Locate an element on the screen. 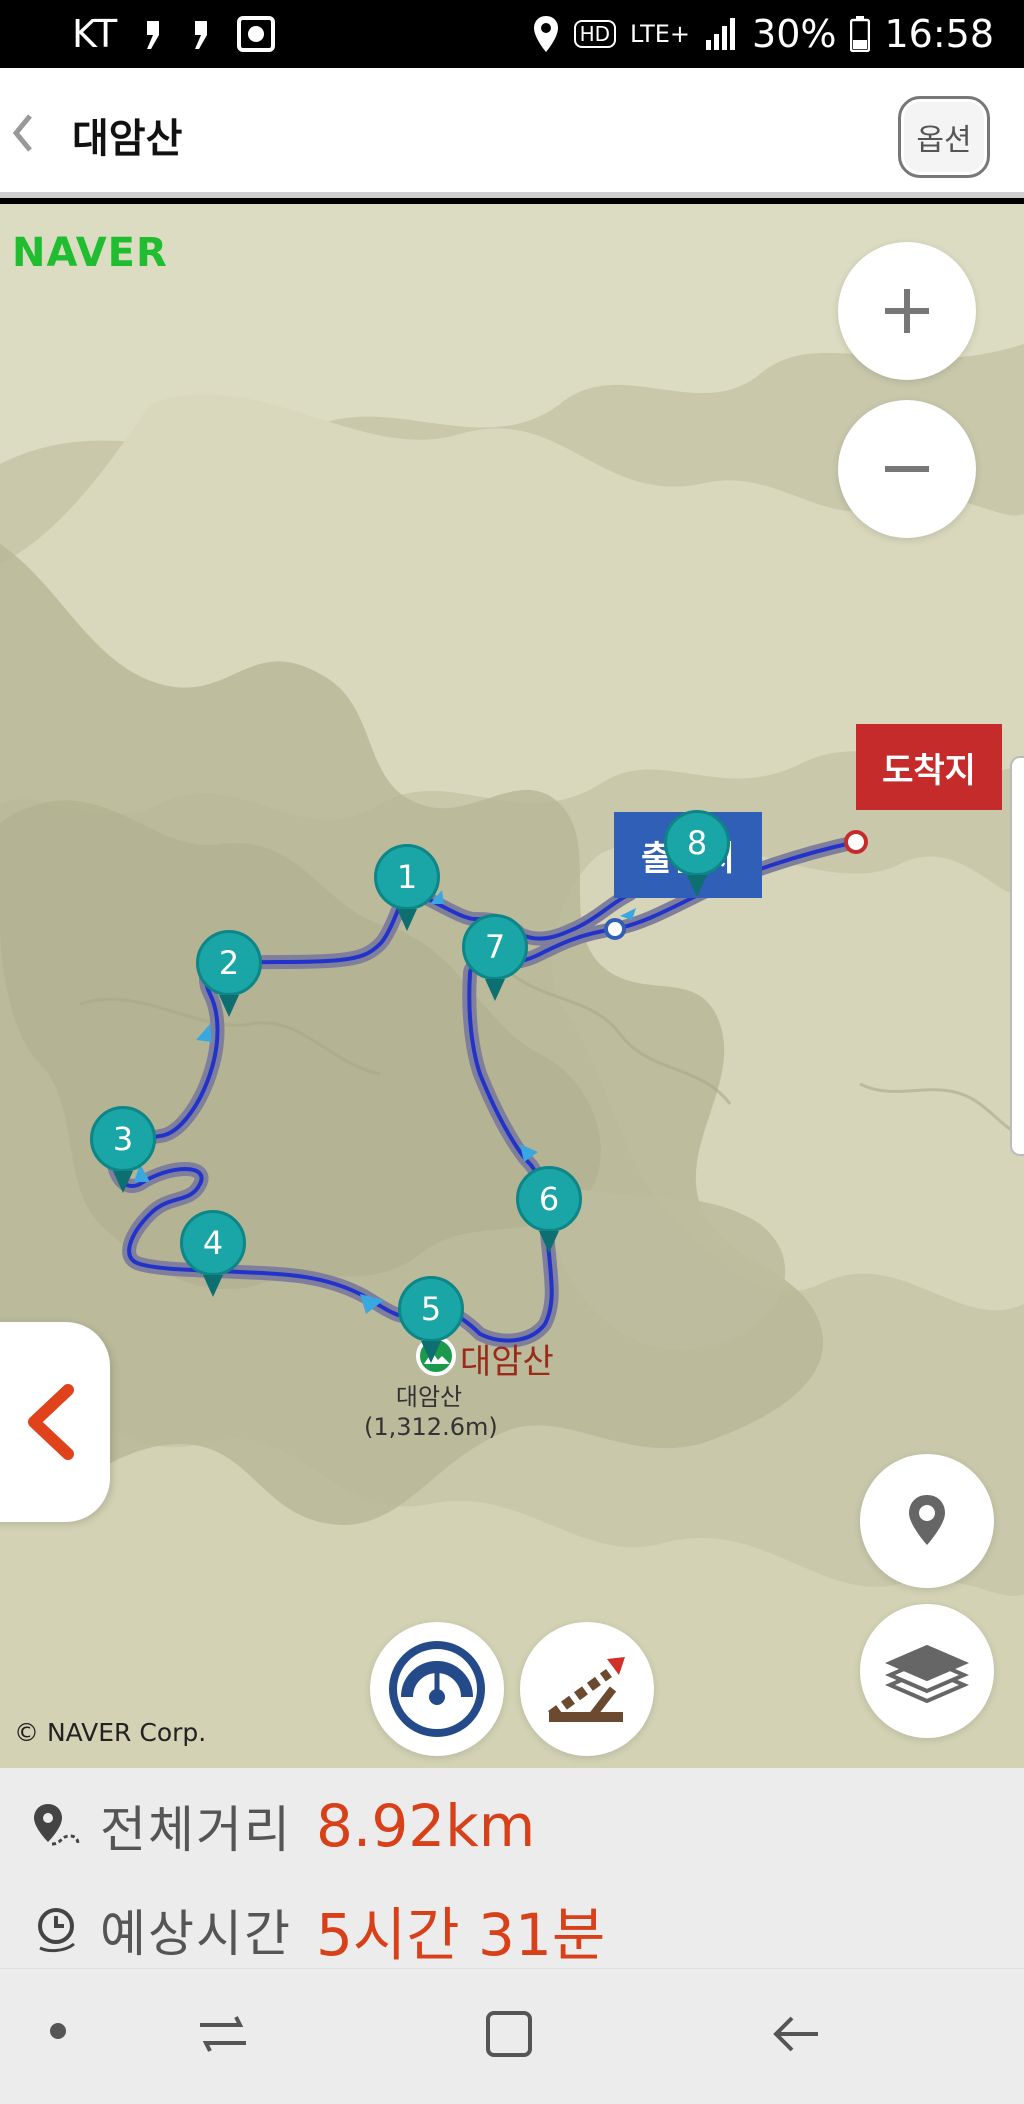 The height and width of the screenshot is (2104, 1024). map-copyright: © NAVER Corp. is located at coordinates (110, 1732).